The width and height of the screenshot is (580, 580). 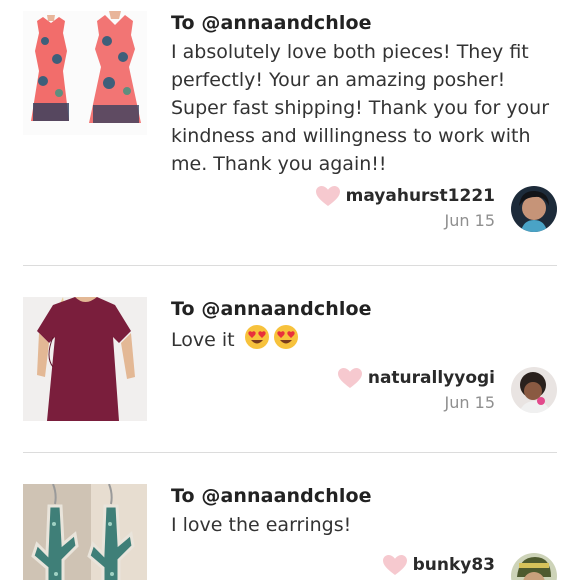 I want to click on author-username: mayahurst1221, so click(x=420, y=196).